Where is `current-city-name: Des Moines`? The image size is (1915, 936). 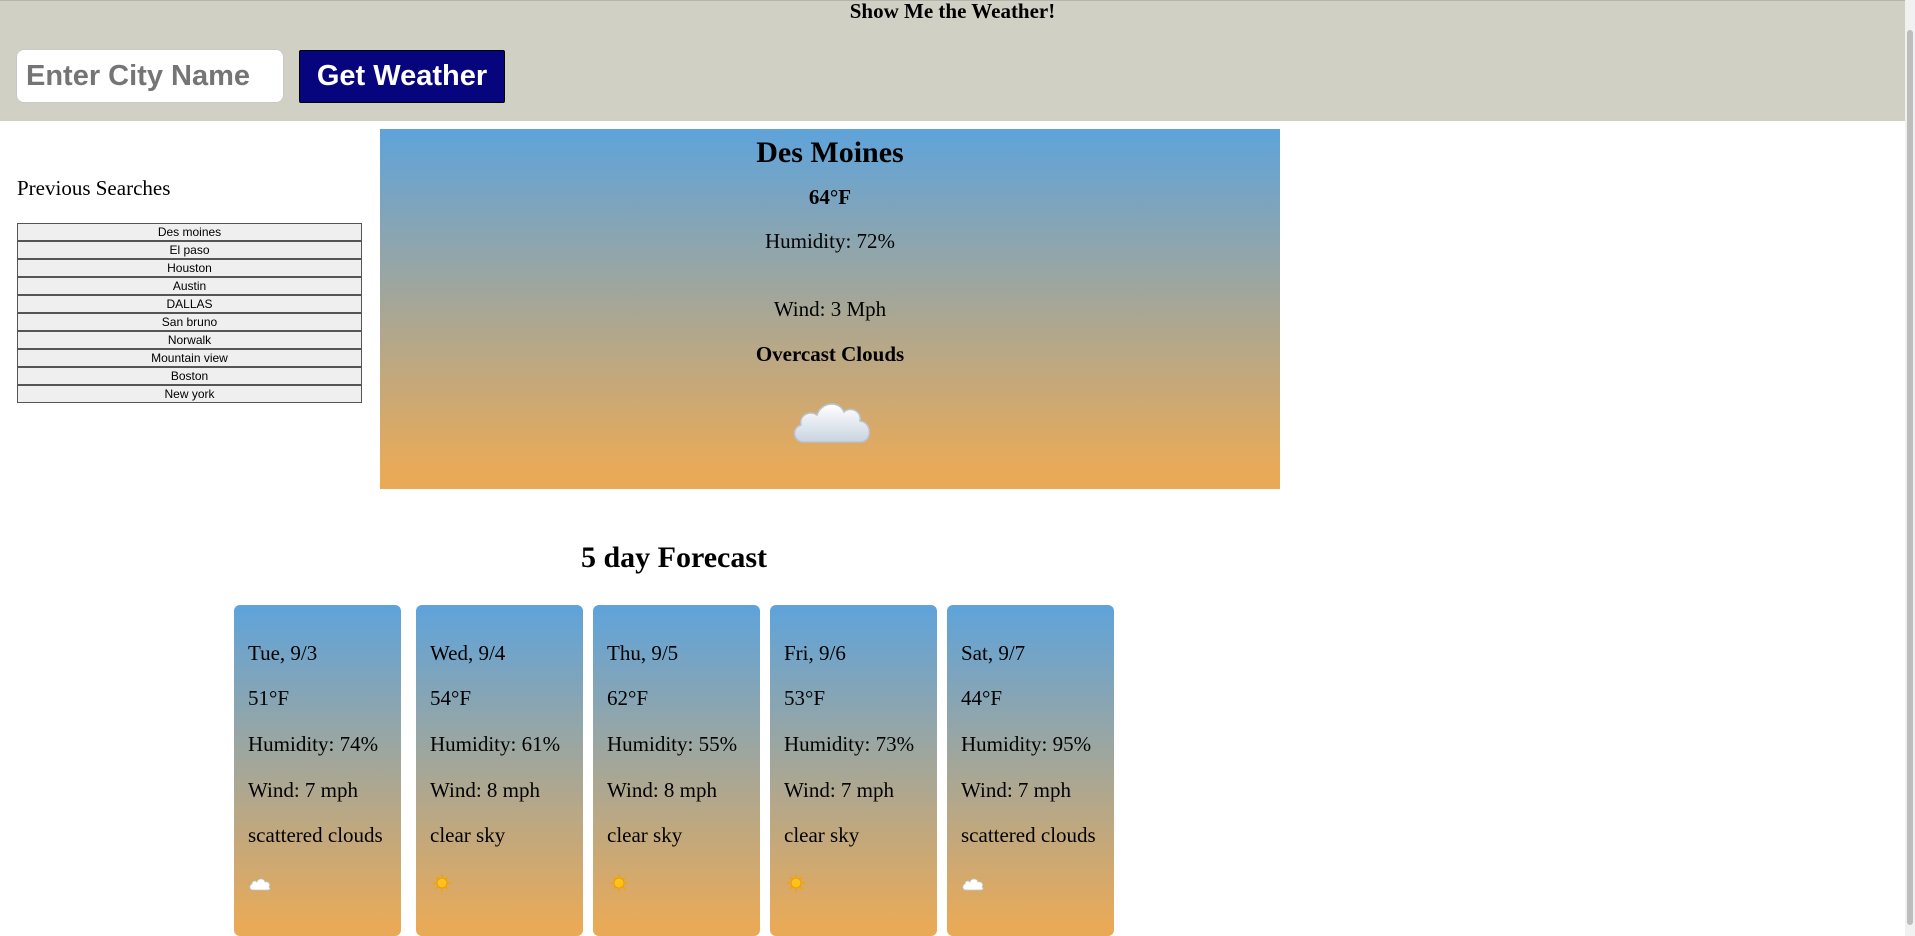 current-city-name: Des Moines is located at coordinates (830, 152).